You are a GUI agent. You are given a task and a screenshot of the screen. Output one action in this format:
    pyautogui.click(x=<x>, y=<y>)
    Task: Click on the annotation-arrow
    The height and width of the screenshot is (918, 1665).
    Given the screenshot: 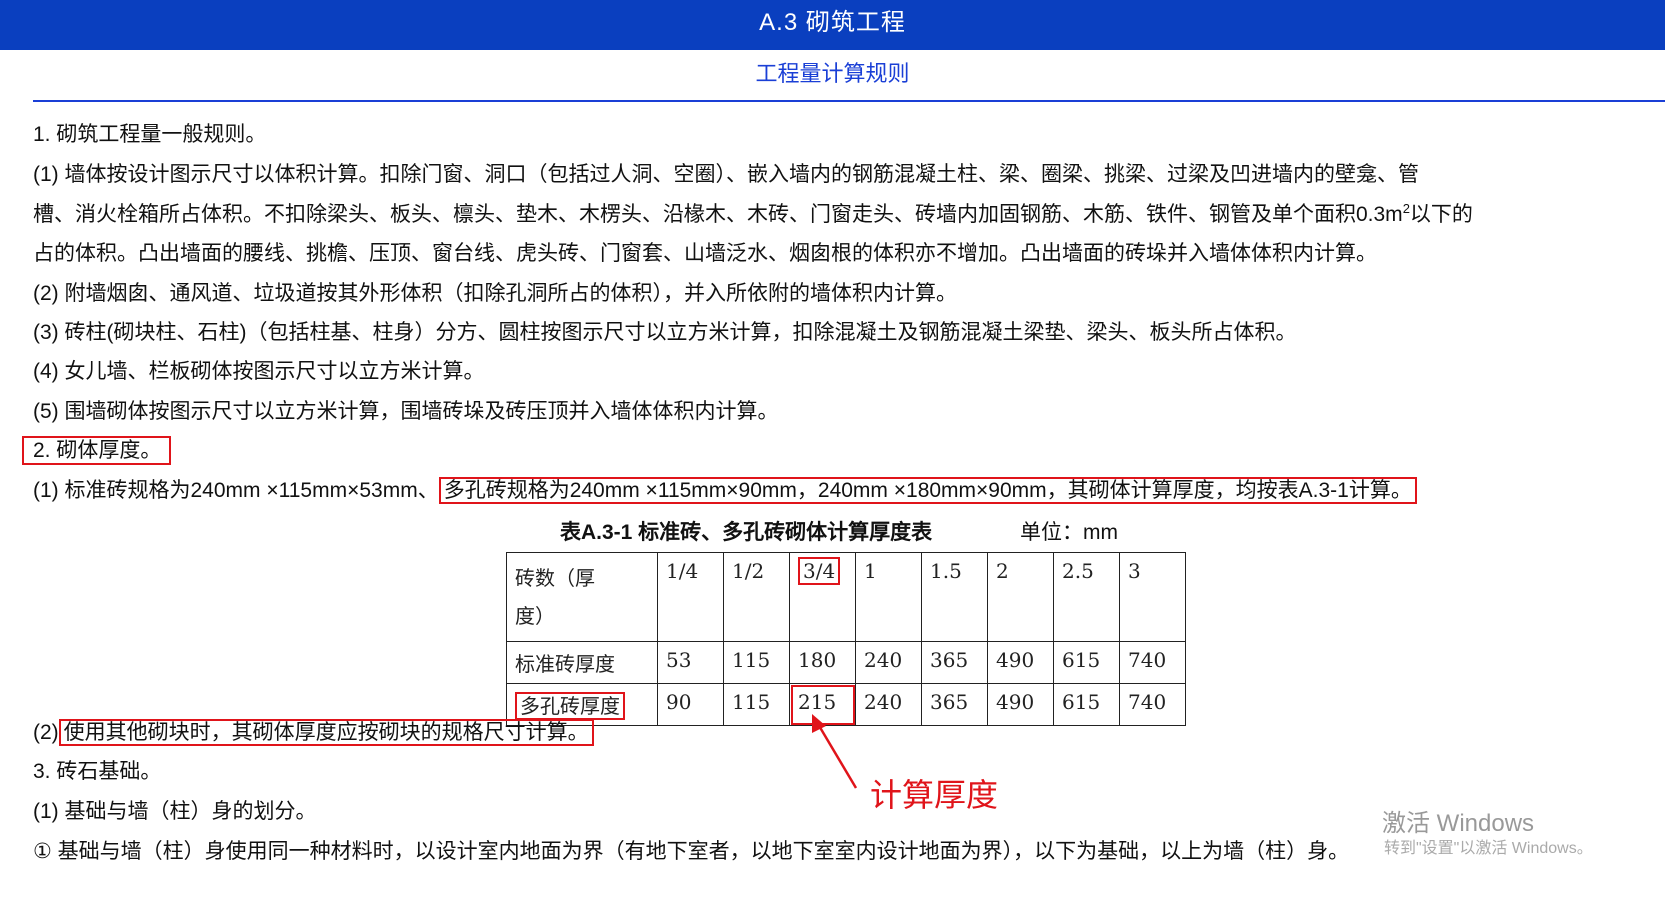 What is the action you would take?
    pyautogui.click(x=835, y=751)
    